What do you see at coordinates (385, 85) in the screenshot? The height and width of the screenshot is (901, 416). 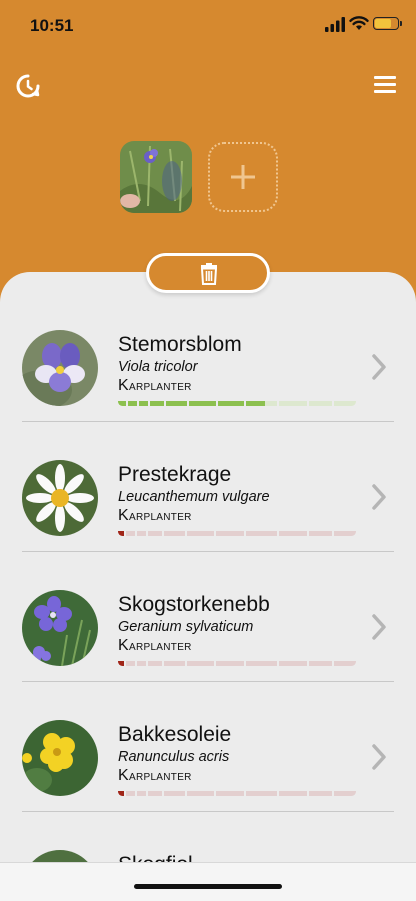 I see `menu-icon` at bounding box center [385, 85].